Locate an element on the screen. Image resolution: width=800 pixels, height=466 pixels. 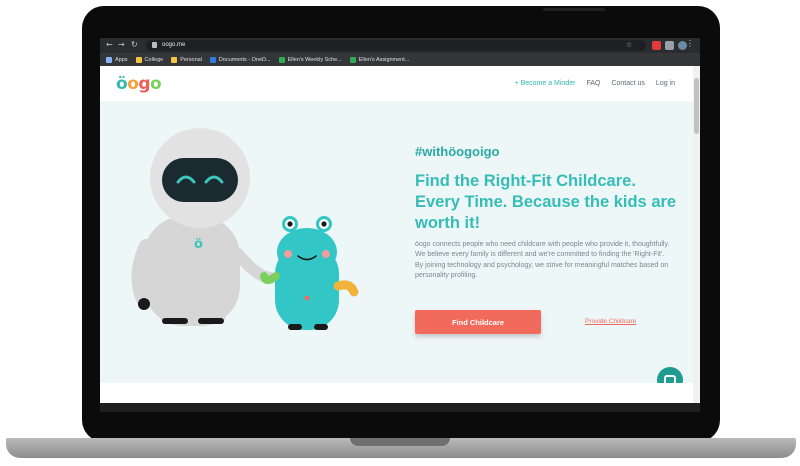
site-nav: + Become a Minder FAQ Contact us Log in is located at coordinates (595, 83).